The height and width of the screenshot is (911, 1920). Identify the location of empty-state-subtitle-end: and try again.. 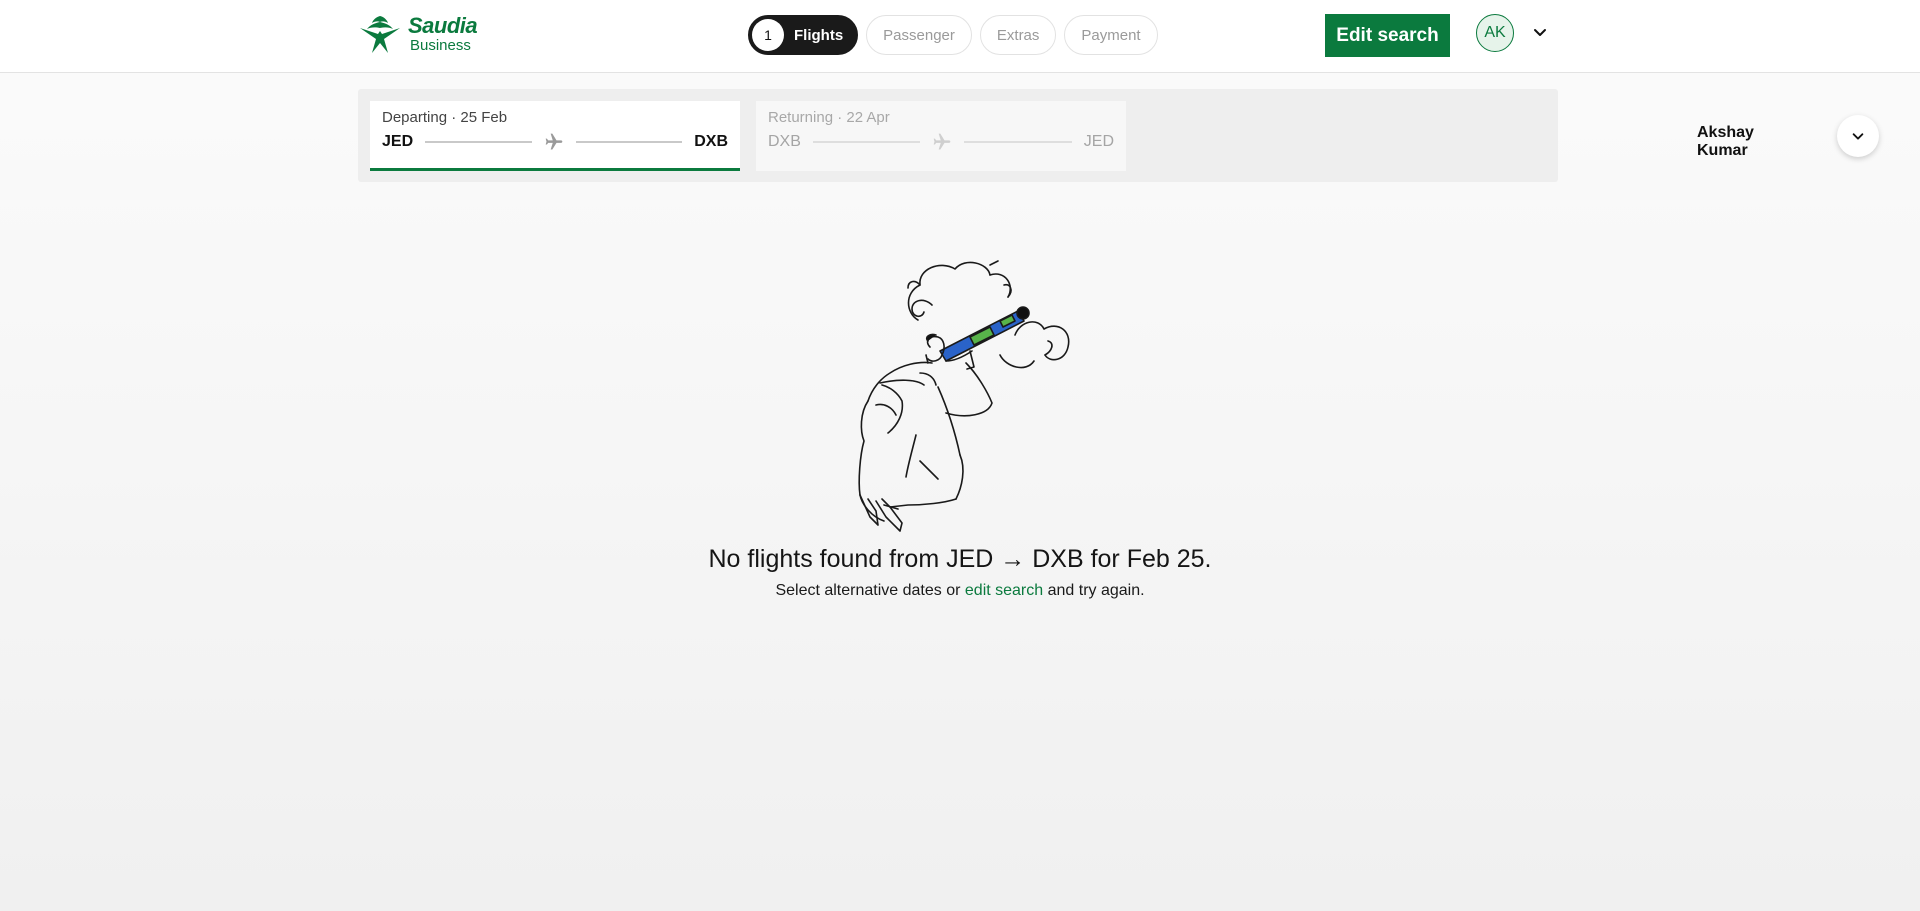
(1096, 590).